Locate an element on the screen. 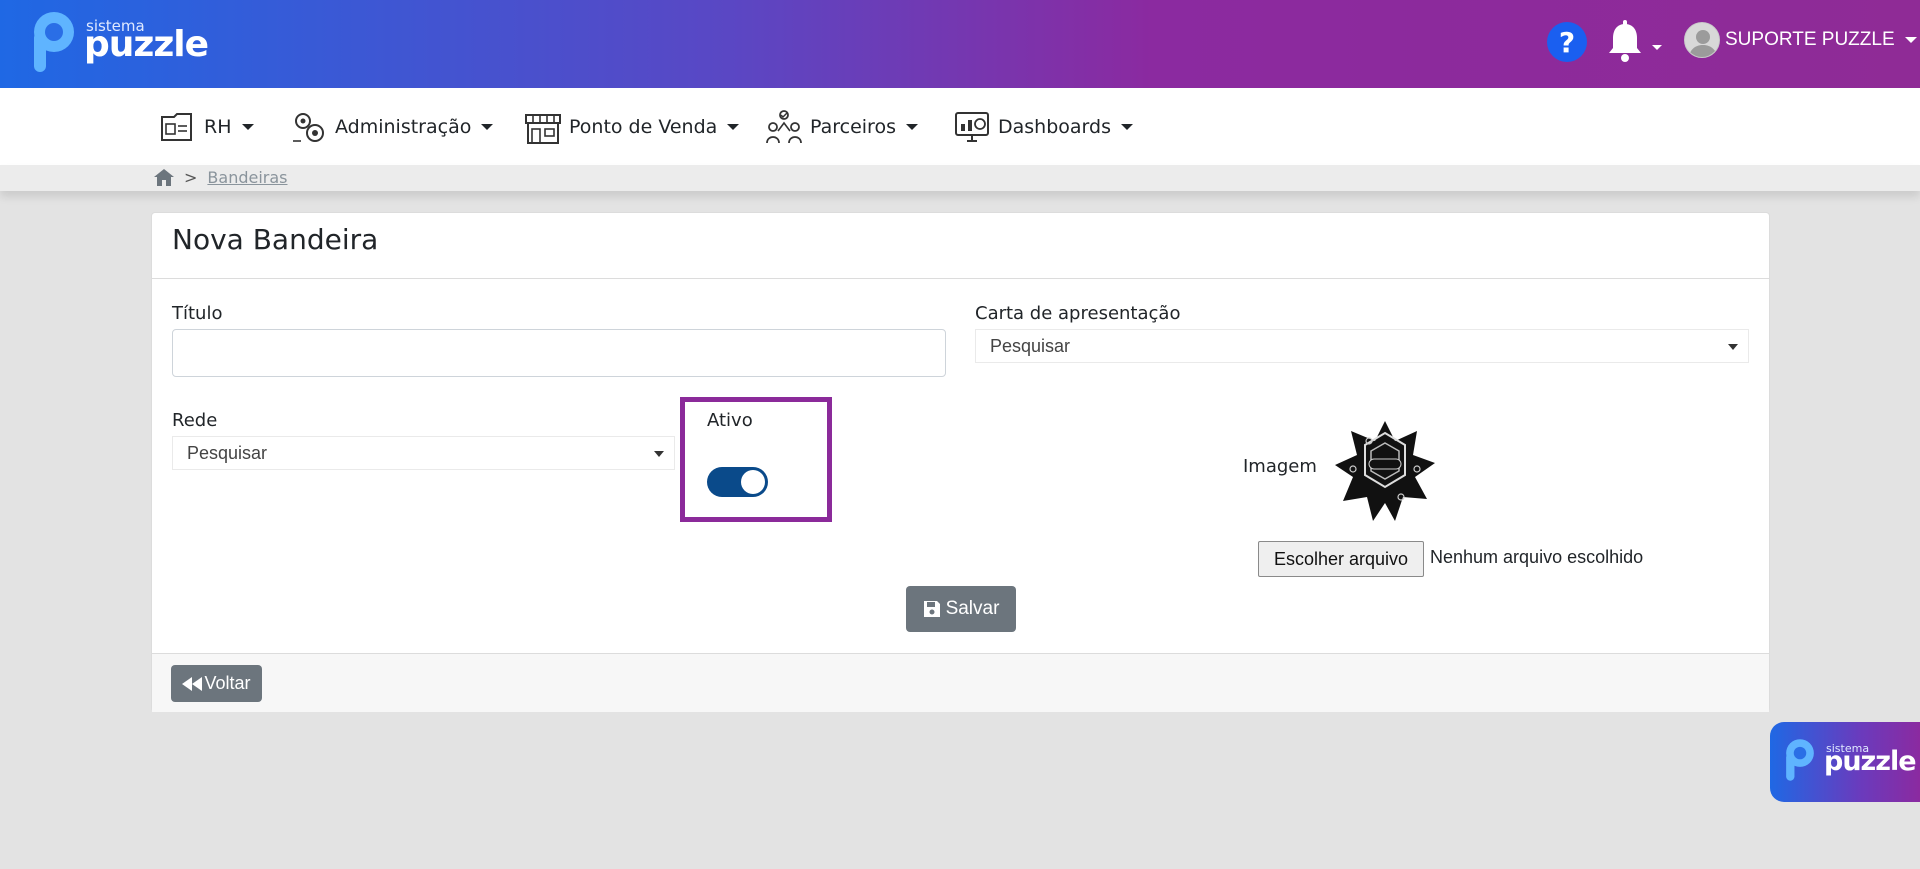 The width and height of the screenshot is (1920, 869). help-icon: ? is located at coordinates (1567, 42).